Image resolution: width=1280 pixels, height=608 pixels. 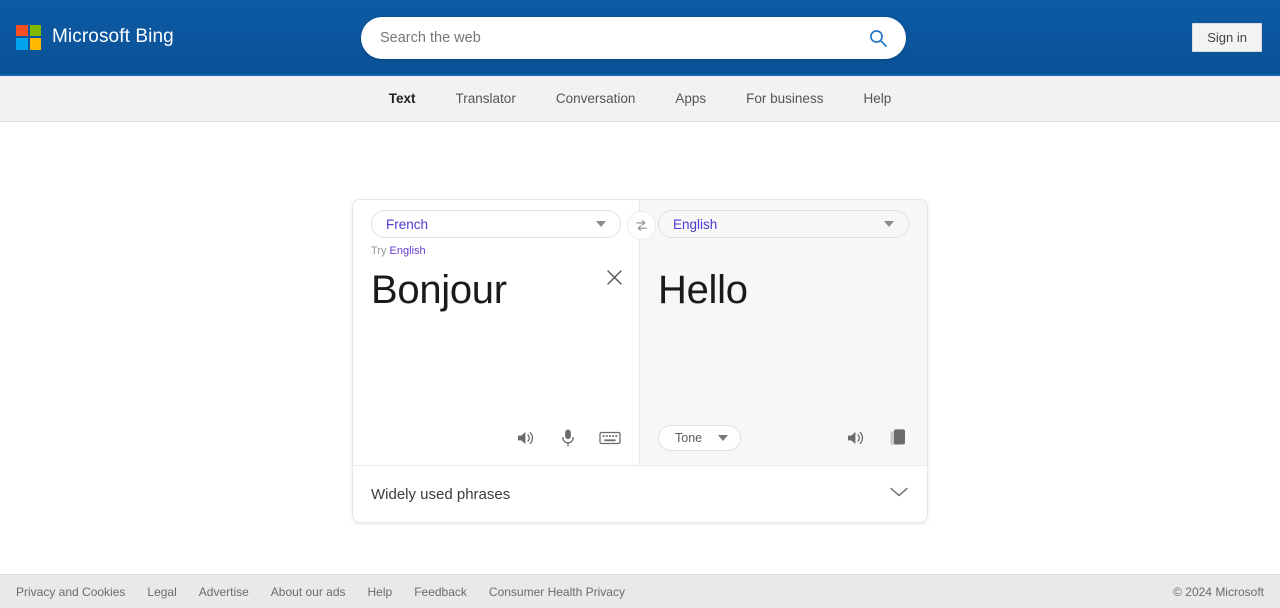 I want to click on tone-dropdown: Tone, so click(x=700, y=438).